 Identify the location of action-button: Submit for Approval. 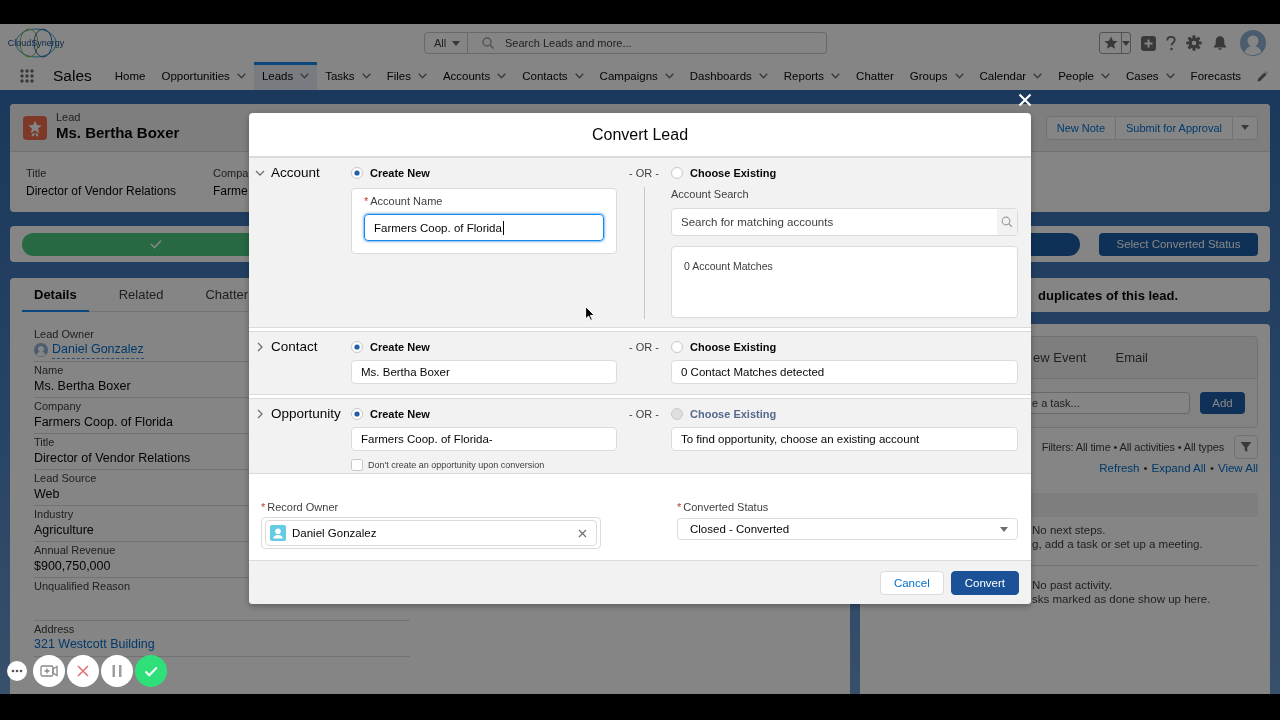
(1174, 127).